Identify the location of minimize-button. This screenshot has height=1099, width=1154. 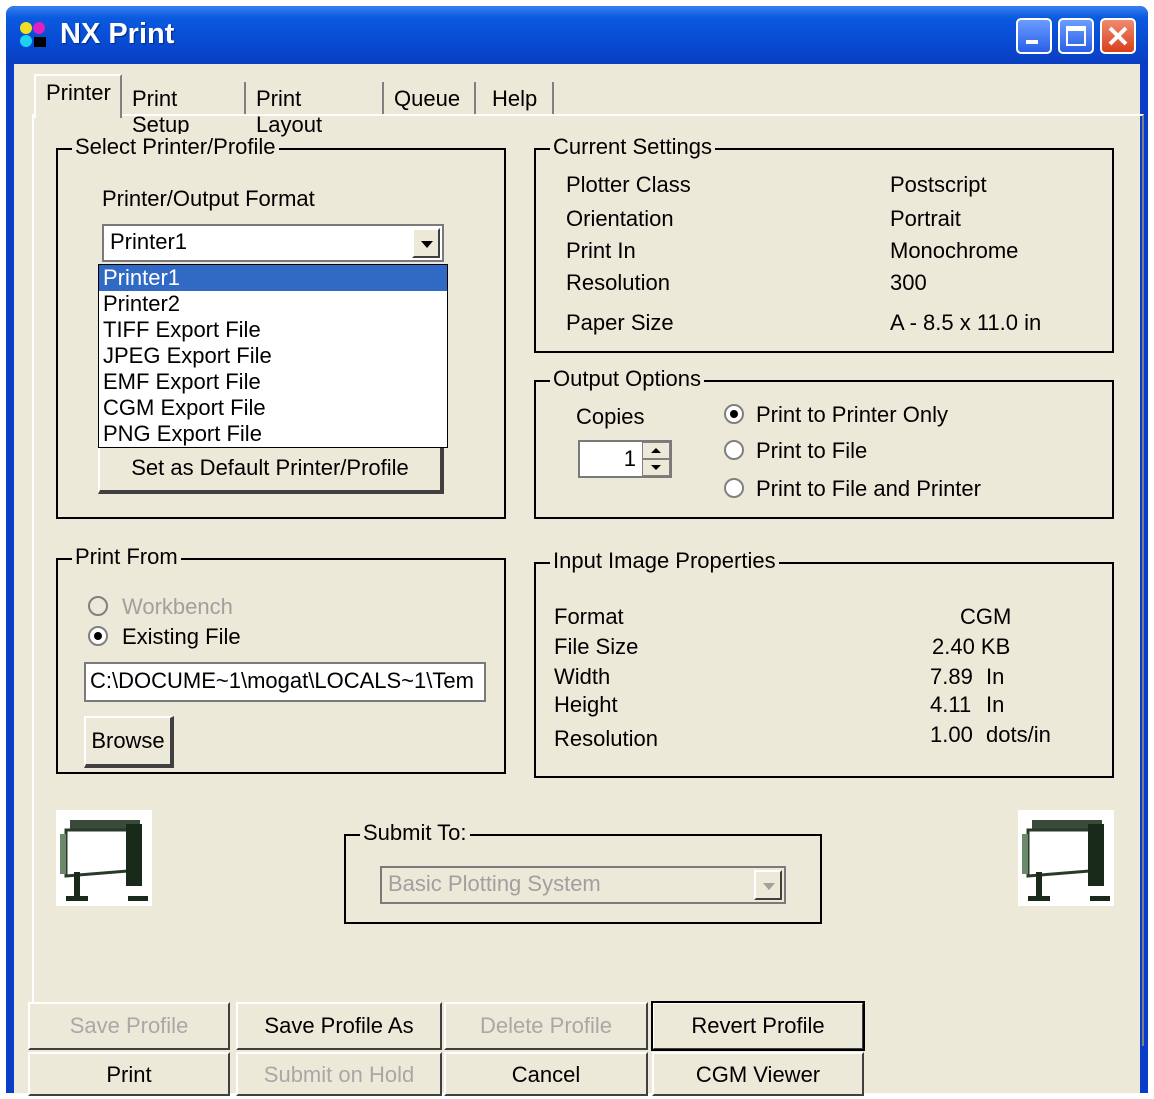
(1034, 36).